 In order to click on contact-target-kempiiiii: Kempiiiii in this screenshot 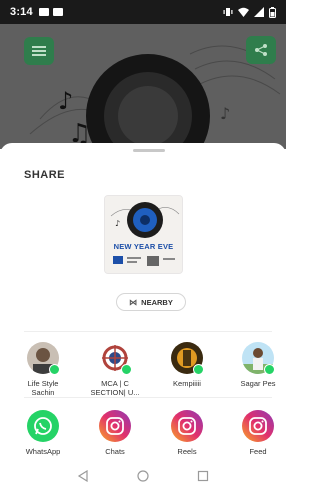, I will do `click(187, 365)`.